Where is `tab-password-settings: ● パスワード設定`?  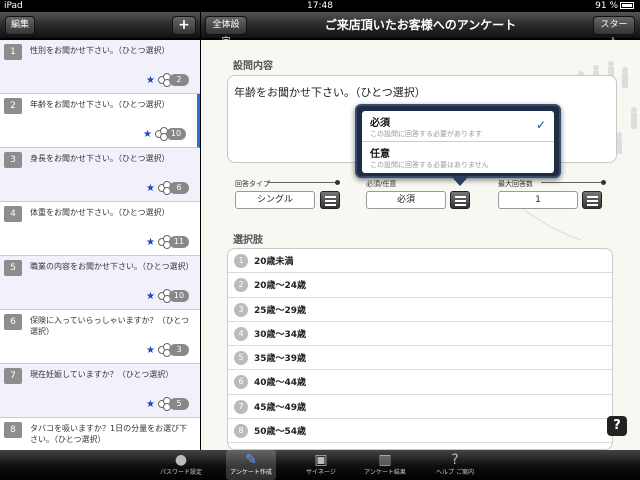
tab-password-settings: ● パスワード設定 is located at coordinates (181, 465).